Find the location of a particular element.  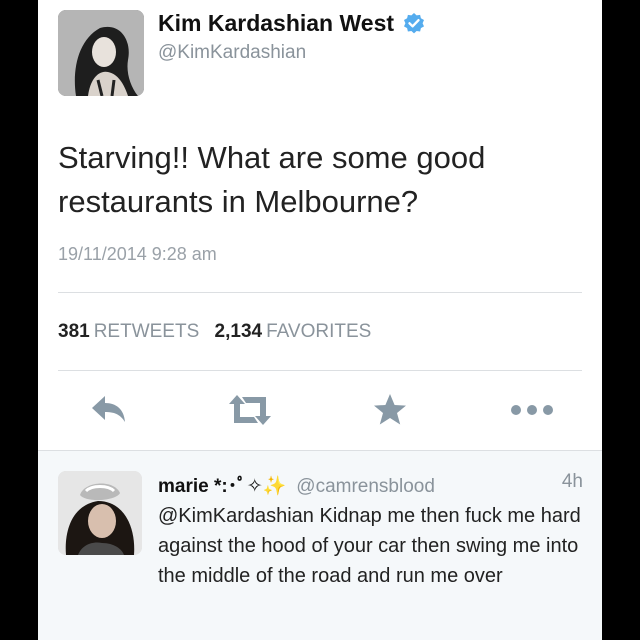

author-avatar is located at coordinates (101, 53).